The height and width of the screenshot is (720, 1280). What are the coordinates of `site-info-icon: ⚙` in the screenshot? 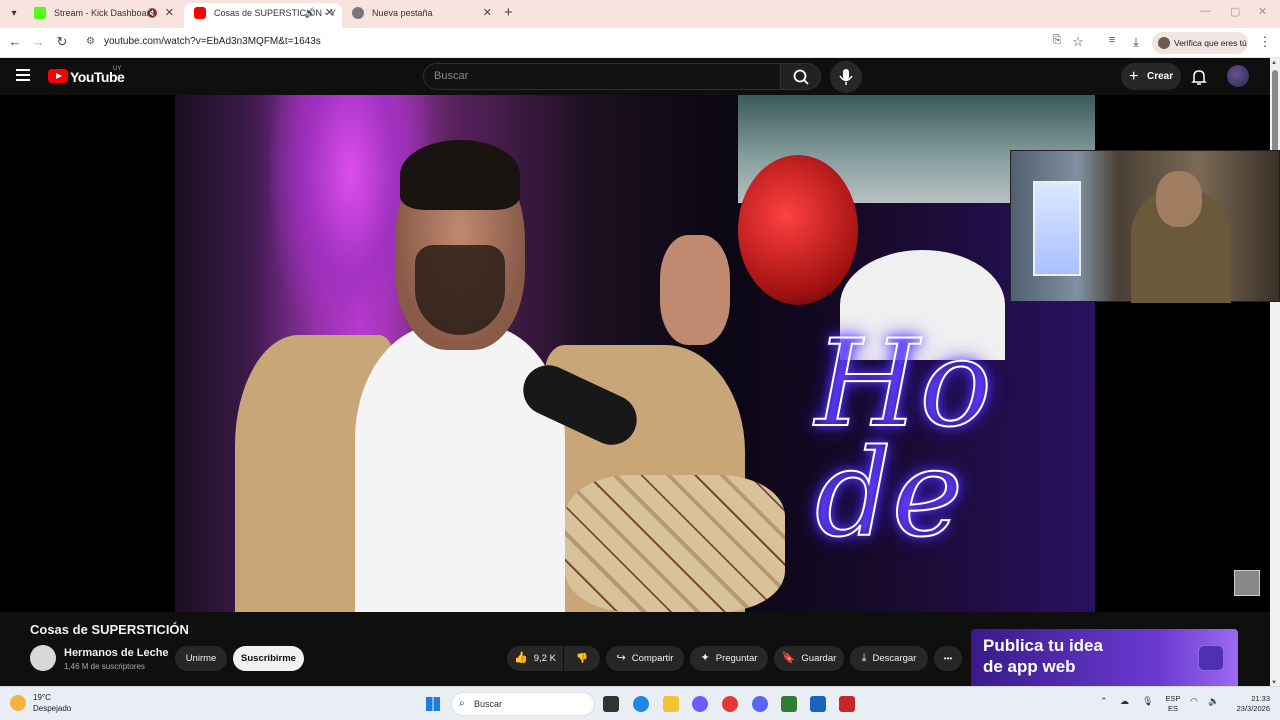 It's located at (90, 41).